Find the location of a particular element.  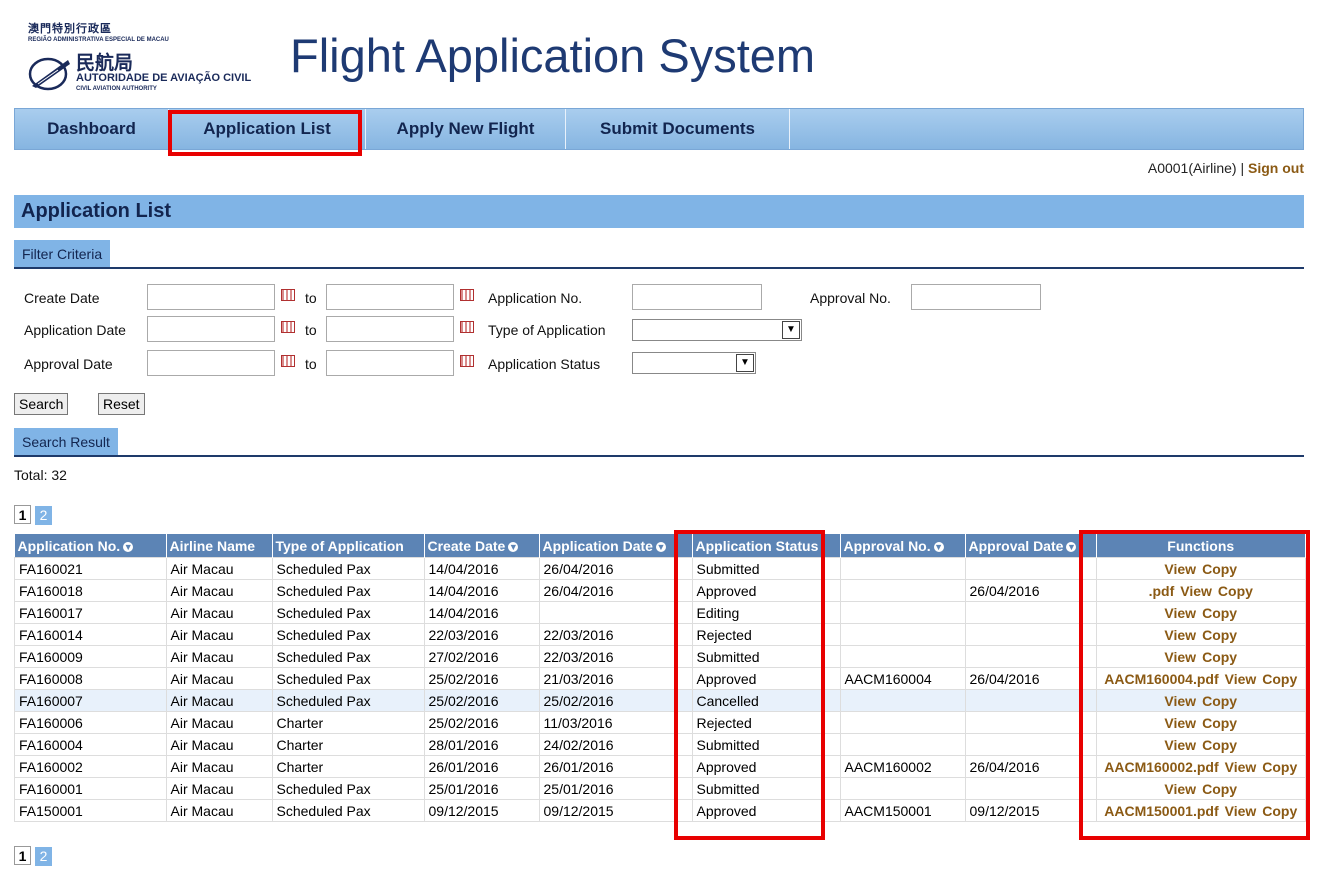

cell-create: 25/01/2016 is located at coordinates (481, 788).